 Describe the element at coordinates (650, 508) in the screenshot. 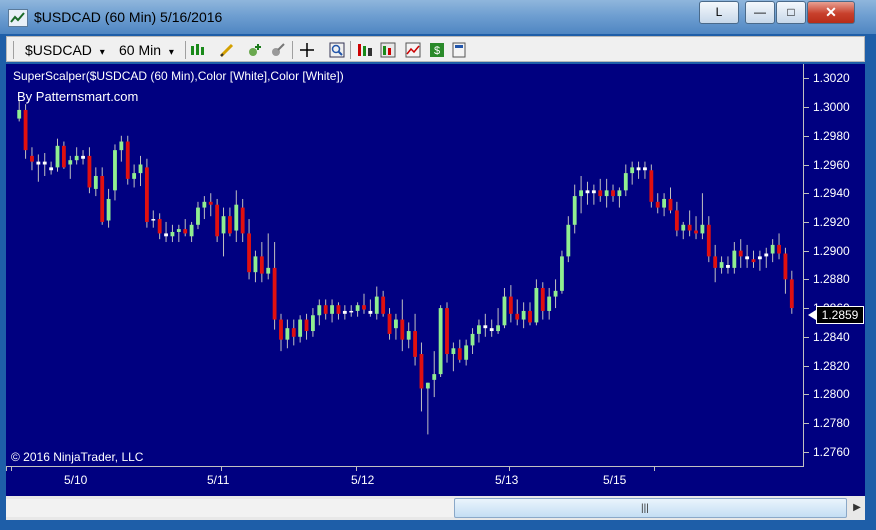

I see `scrollbar-thumb: |||` at that location.